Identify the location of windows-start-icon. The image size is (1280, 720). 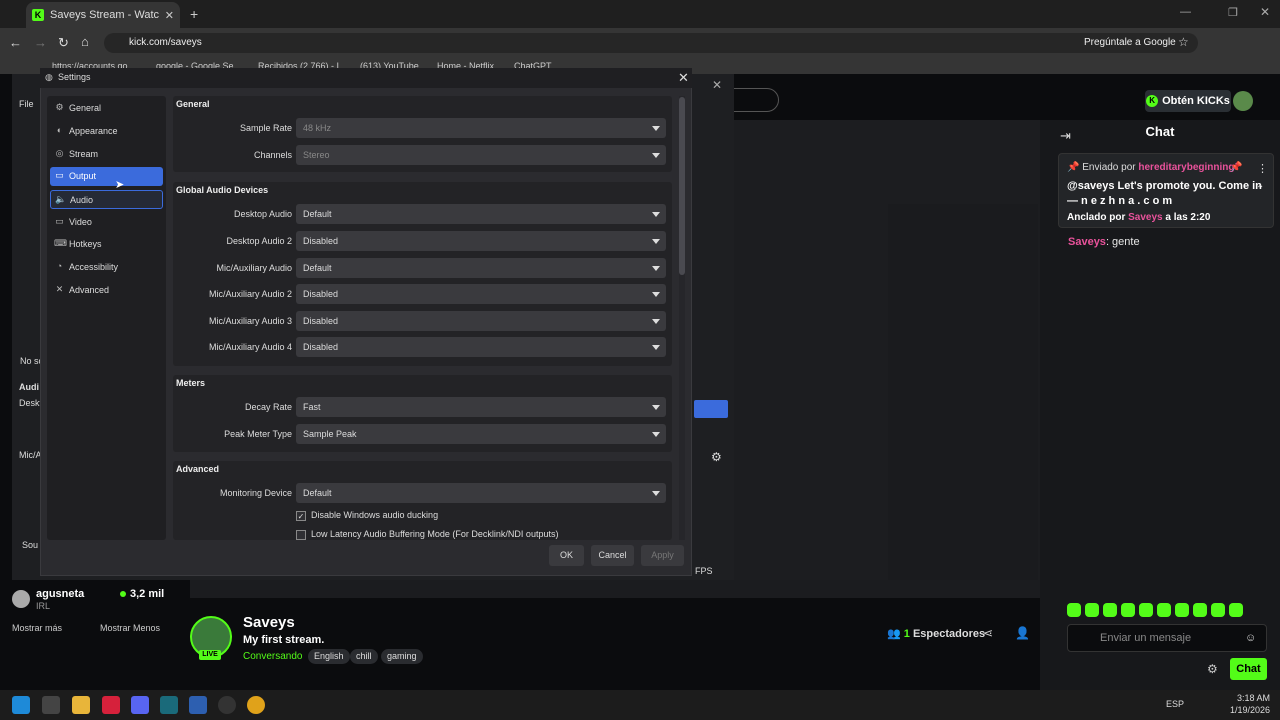
(21, 705).